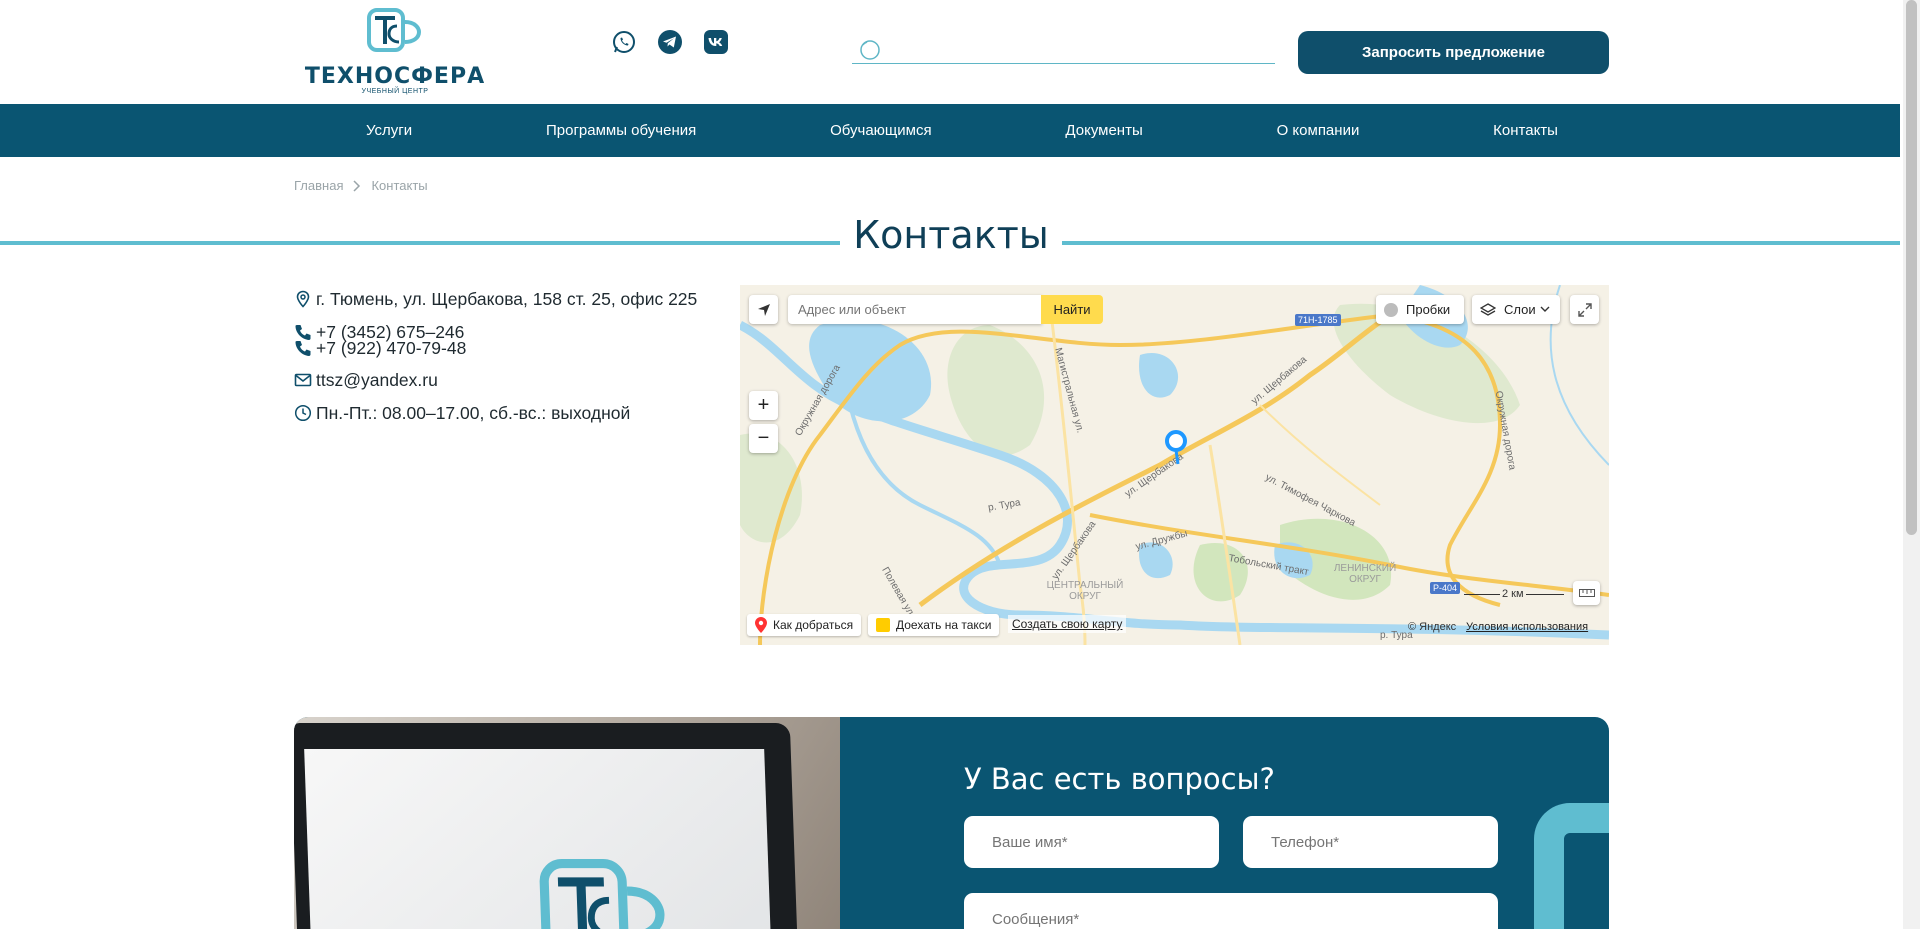 The width and height of the screenshot is (1920, 929). What do you see at coordinates (1076, 48) in the screenshot?
I see `search-input` at bounding box center [1076, 48].